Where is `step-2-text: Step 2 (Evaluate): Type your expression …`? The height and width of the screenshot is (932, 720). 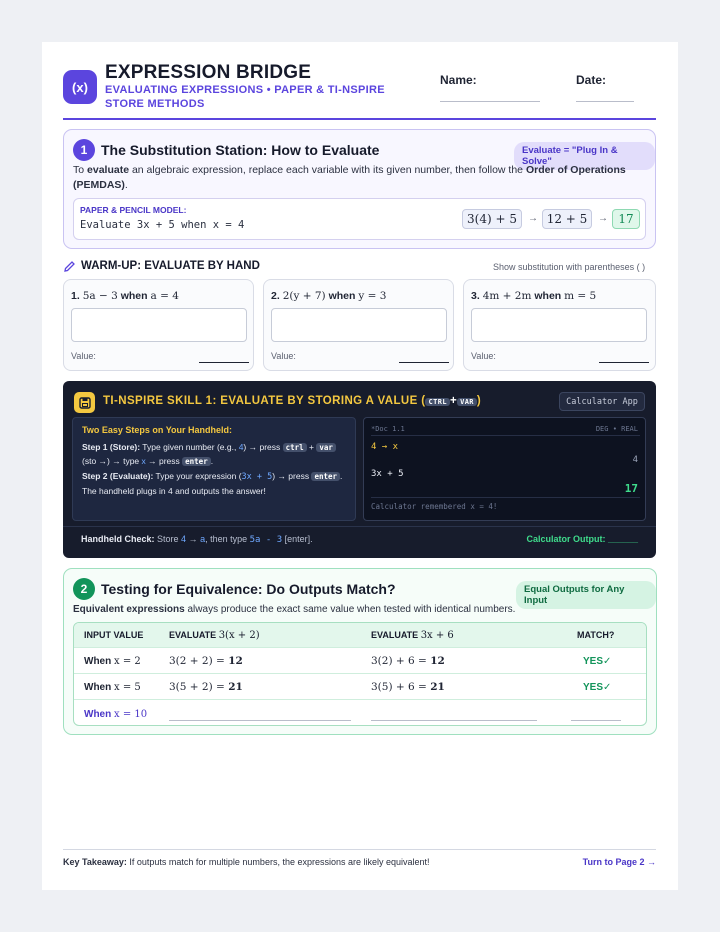
step-2-text: Step 2 (Evaluate): Type your expression … is located at coordinates (212, 483).